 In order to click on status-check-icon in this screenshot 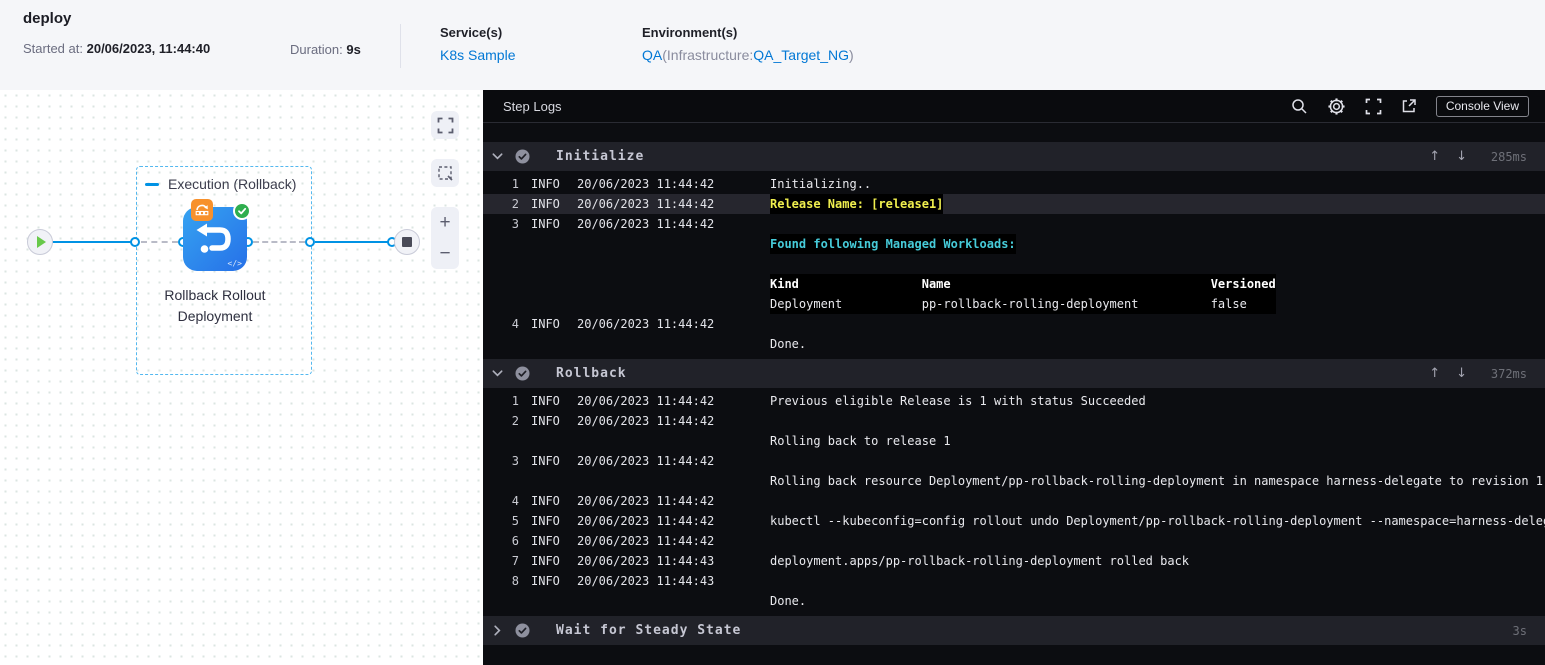, I will do `click(522, 156)`.